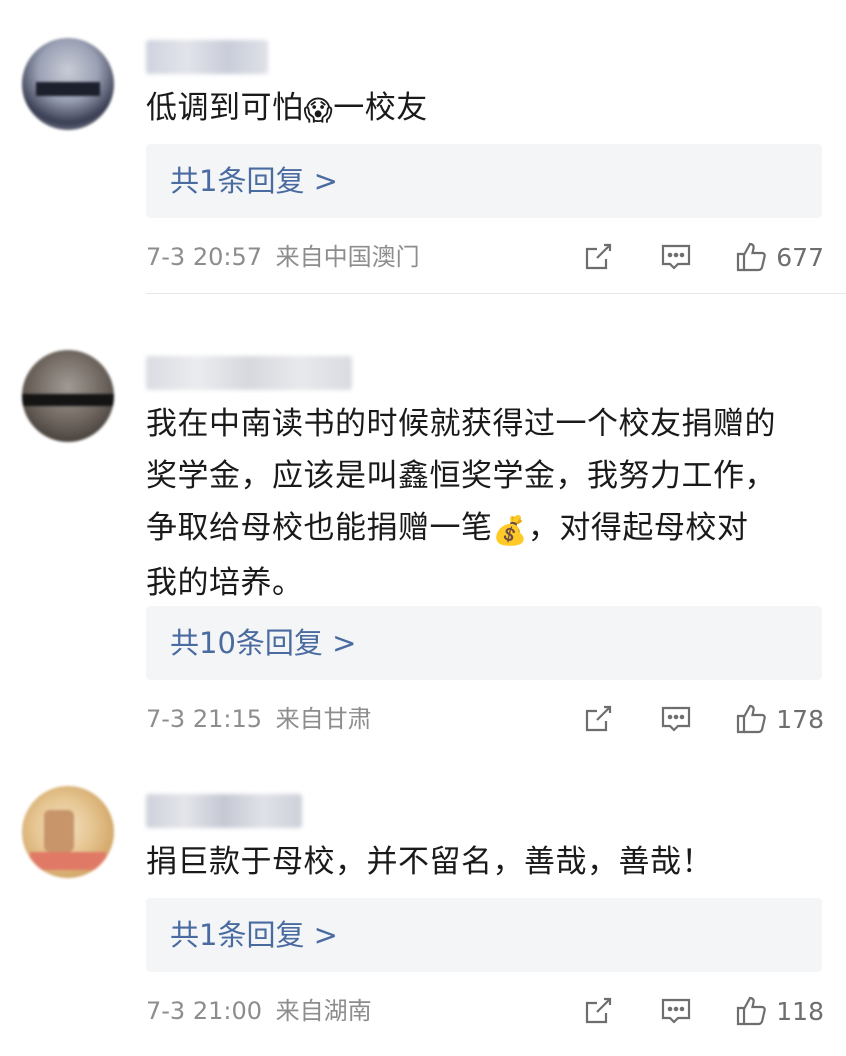 Image resolution: width=846 pixels, height=1056 pixels. I want to click on location: 来自甘肃, so click(323, 719).